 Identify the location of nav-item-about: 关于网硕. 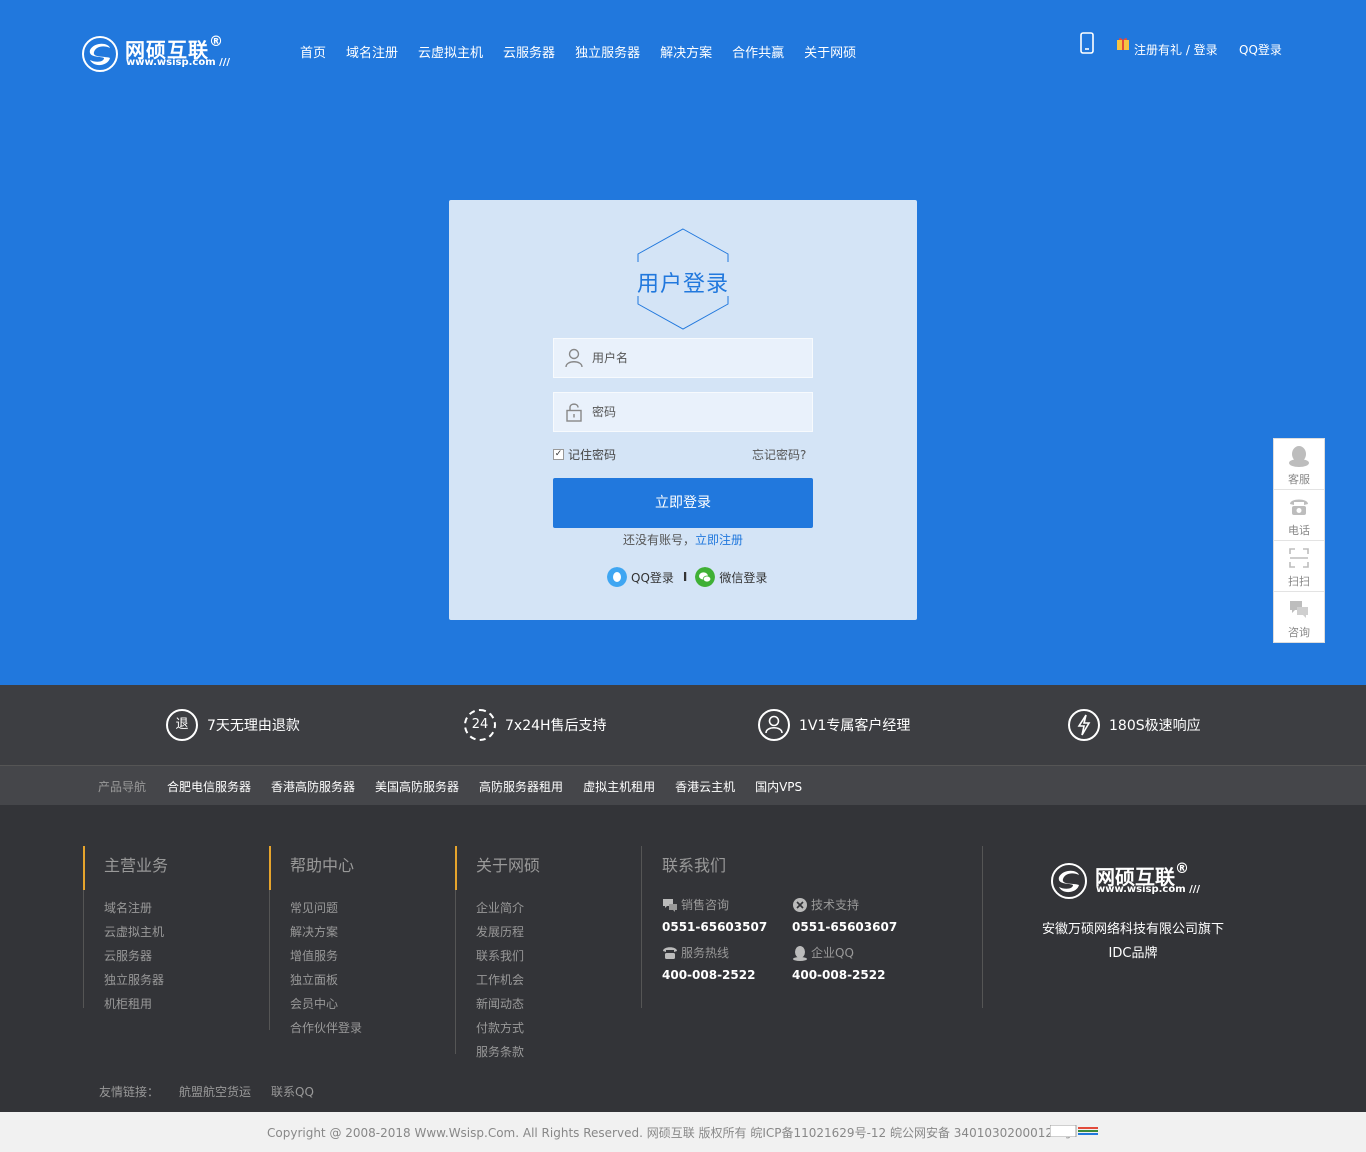
(830, 51).